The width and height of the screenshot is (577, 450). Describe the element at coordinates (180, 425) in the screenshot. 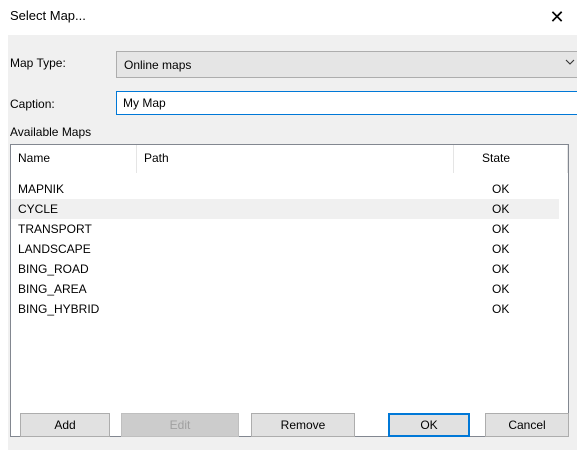

I see `edit-button: Edit` at that location.